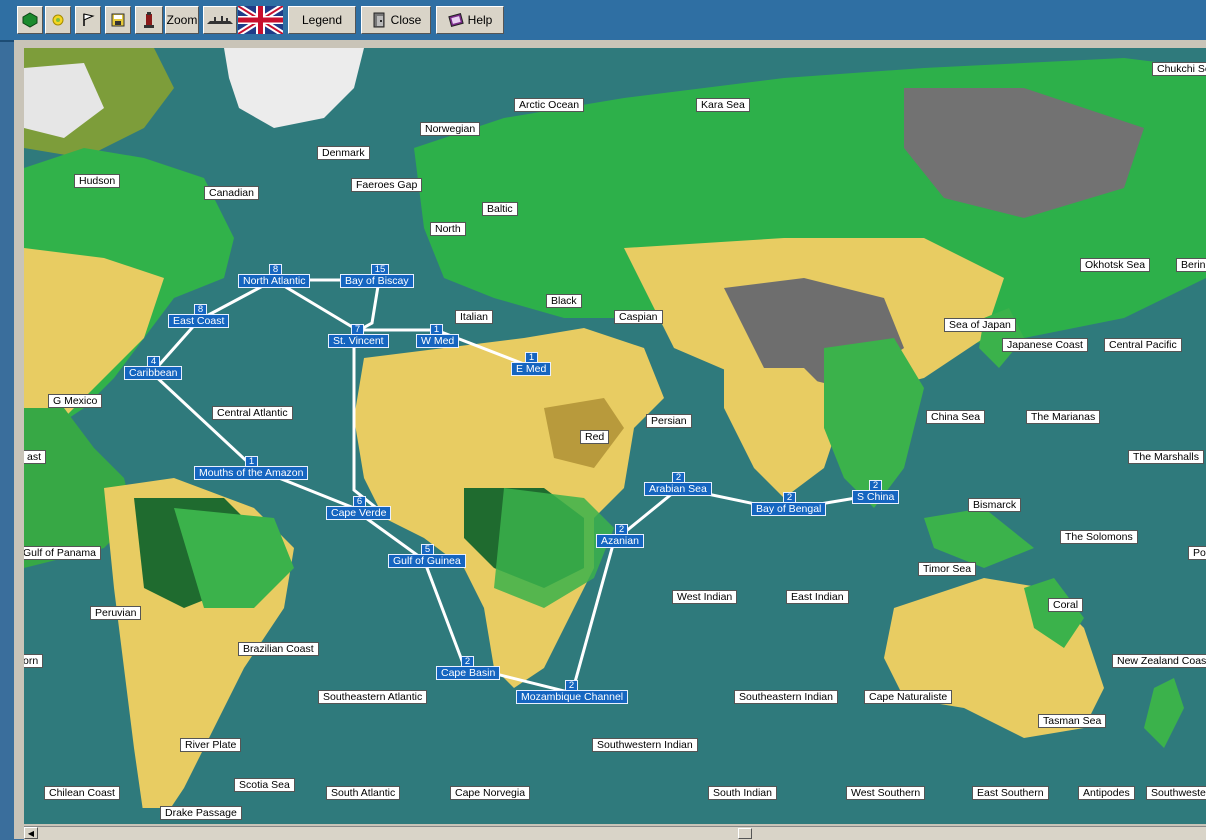  I want to click on sea-zone-label: The Marianas, so click(1063, 417).